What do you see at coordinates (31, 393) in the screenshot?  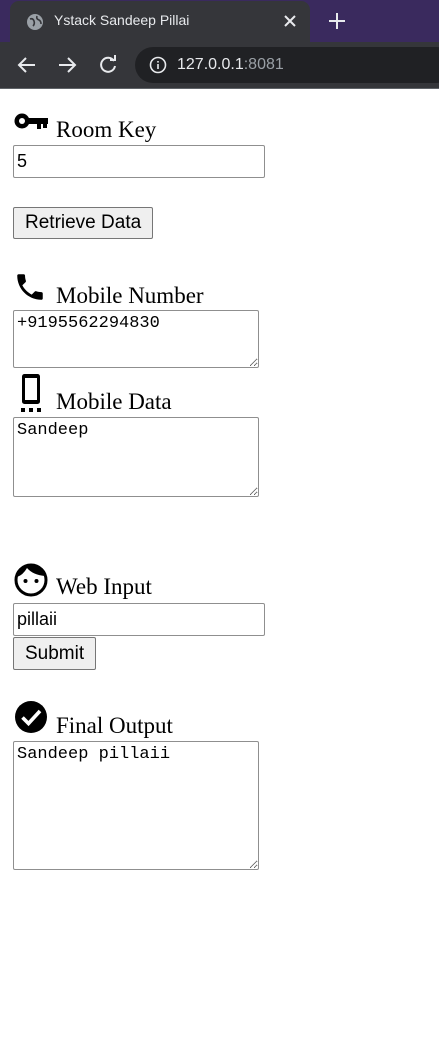 I see `mobile-device-icon` at bounding box center [31, 393].